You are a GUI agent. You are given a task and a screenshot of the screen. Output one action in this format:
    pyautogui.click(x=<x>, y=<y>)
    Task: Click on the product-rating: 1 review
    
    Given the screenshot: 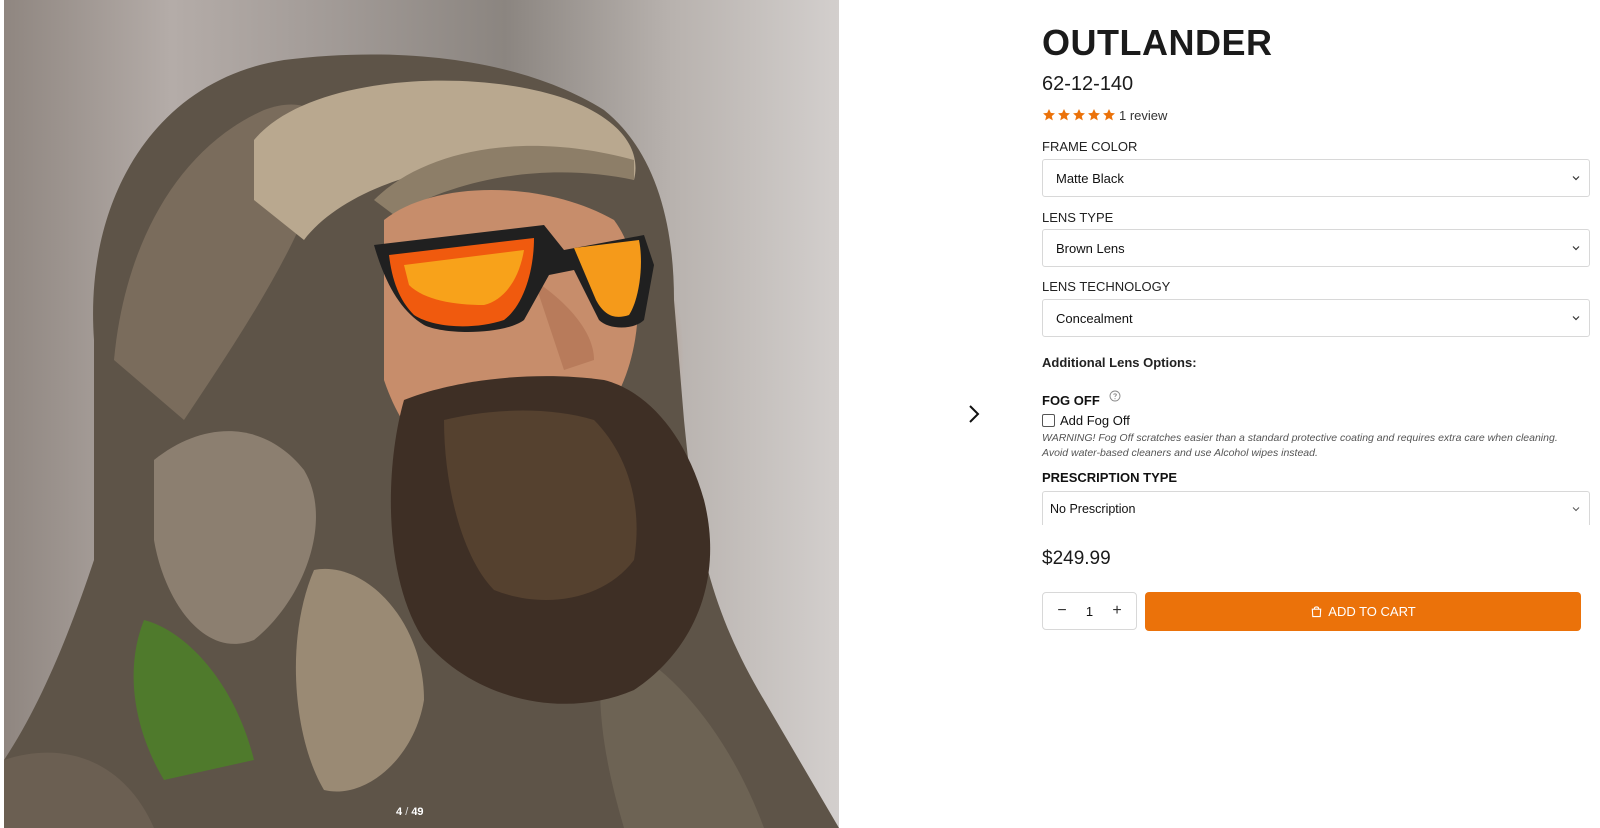 What is the action you would take?
    pyautogui.click(x=1104, y=115)
    